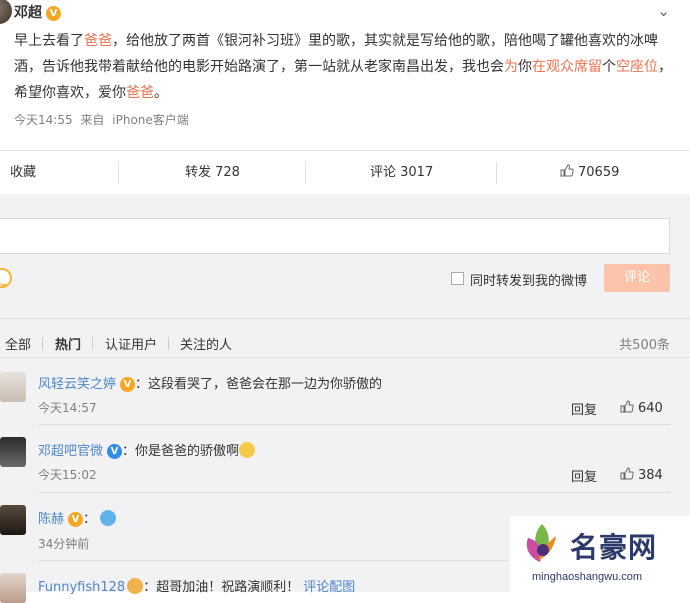  Describe the element at coordinates (528, 279) in the screenshot. I see `forward-checkbox-label: 同时转发到我的微博` at that location.